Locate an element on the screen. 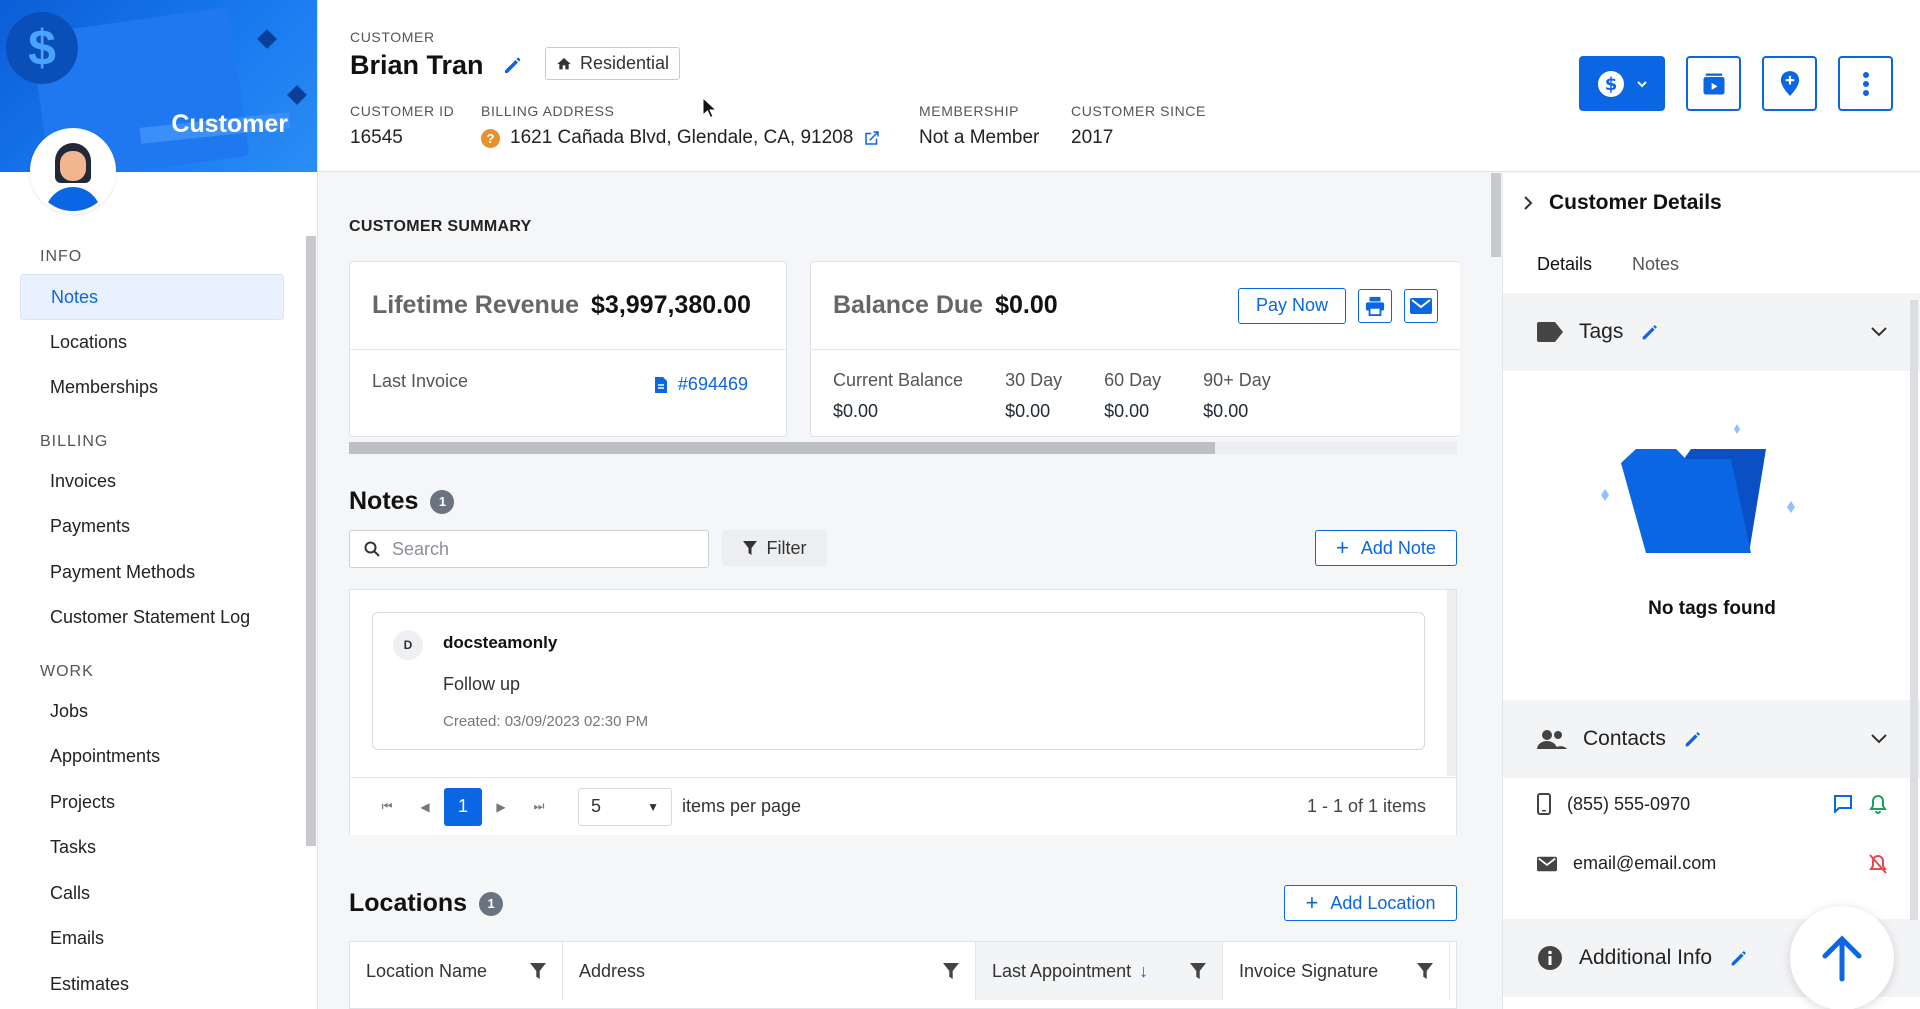  edit-additional-info-pencil-icon is located at coordinates (1739, 958).